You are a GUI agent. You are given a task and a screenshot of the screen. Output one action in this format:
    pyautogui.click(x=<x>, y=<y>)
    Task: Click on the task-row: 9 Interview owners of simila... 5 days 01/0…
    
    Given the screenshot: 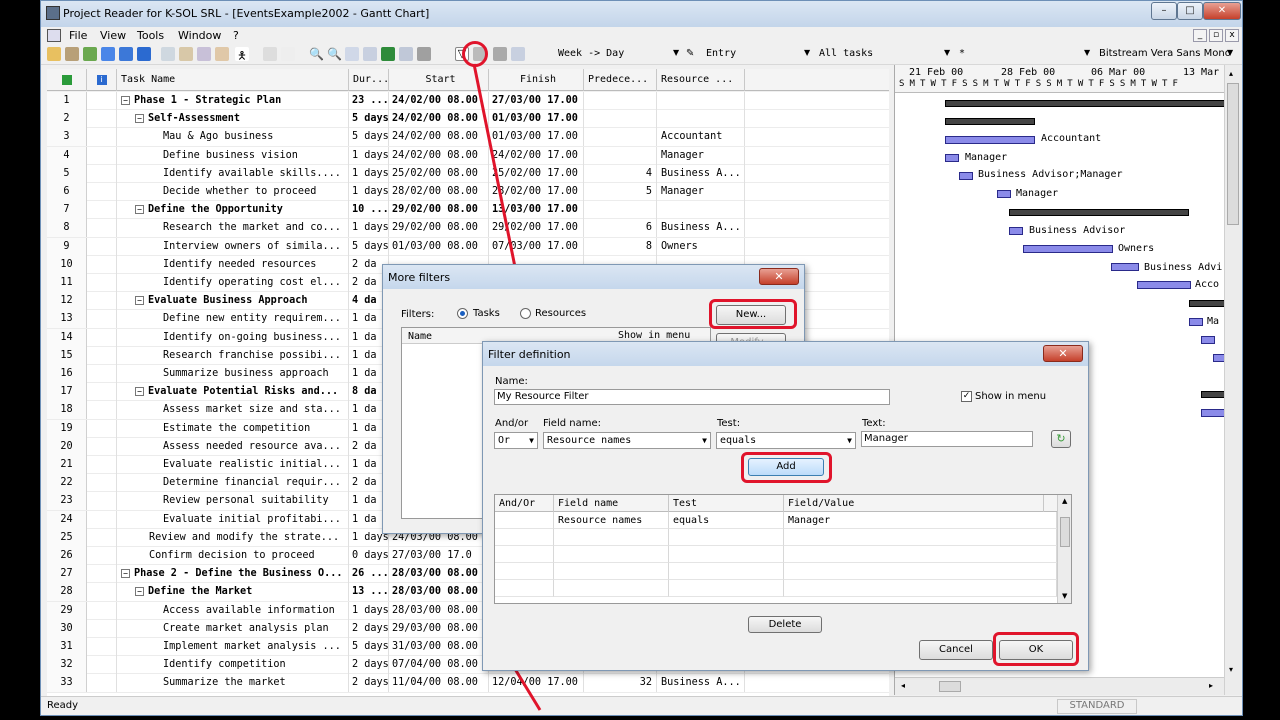 What is the action you would take?
    pyautogui.click(x=468, y=246)
    